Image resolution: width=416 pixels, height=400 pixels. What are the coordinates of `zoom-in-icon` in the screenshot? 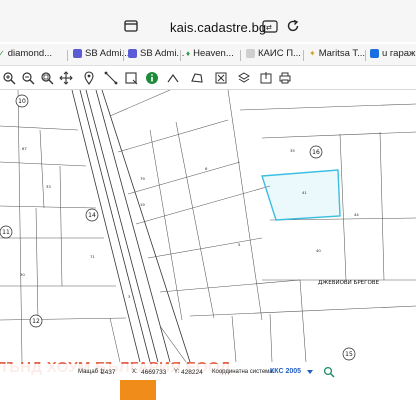 It's located at (9, 78).